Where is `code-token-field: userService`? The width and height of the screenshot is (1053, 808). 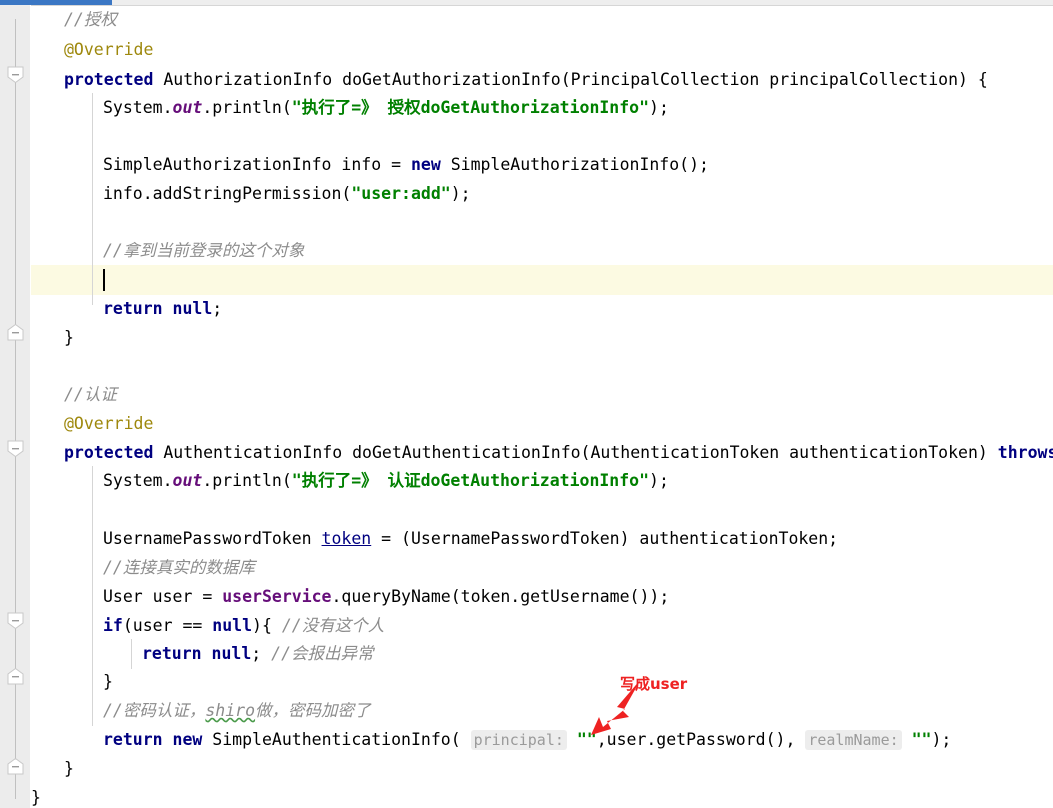 code-token-field: userService is located at coordinates (277, 596).